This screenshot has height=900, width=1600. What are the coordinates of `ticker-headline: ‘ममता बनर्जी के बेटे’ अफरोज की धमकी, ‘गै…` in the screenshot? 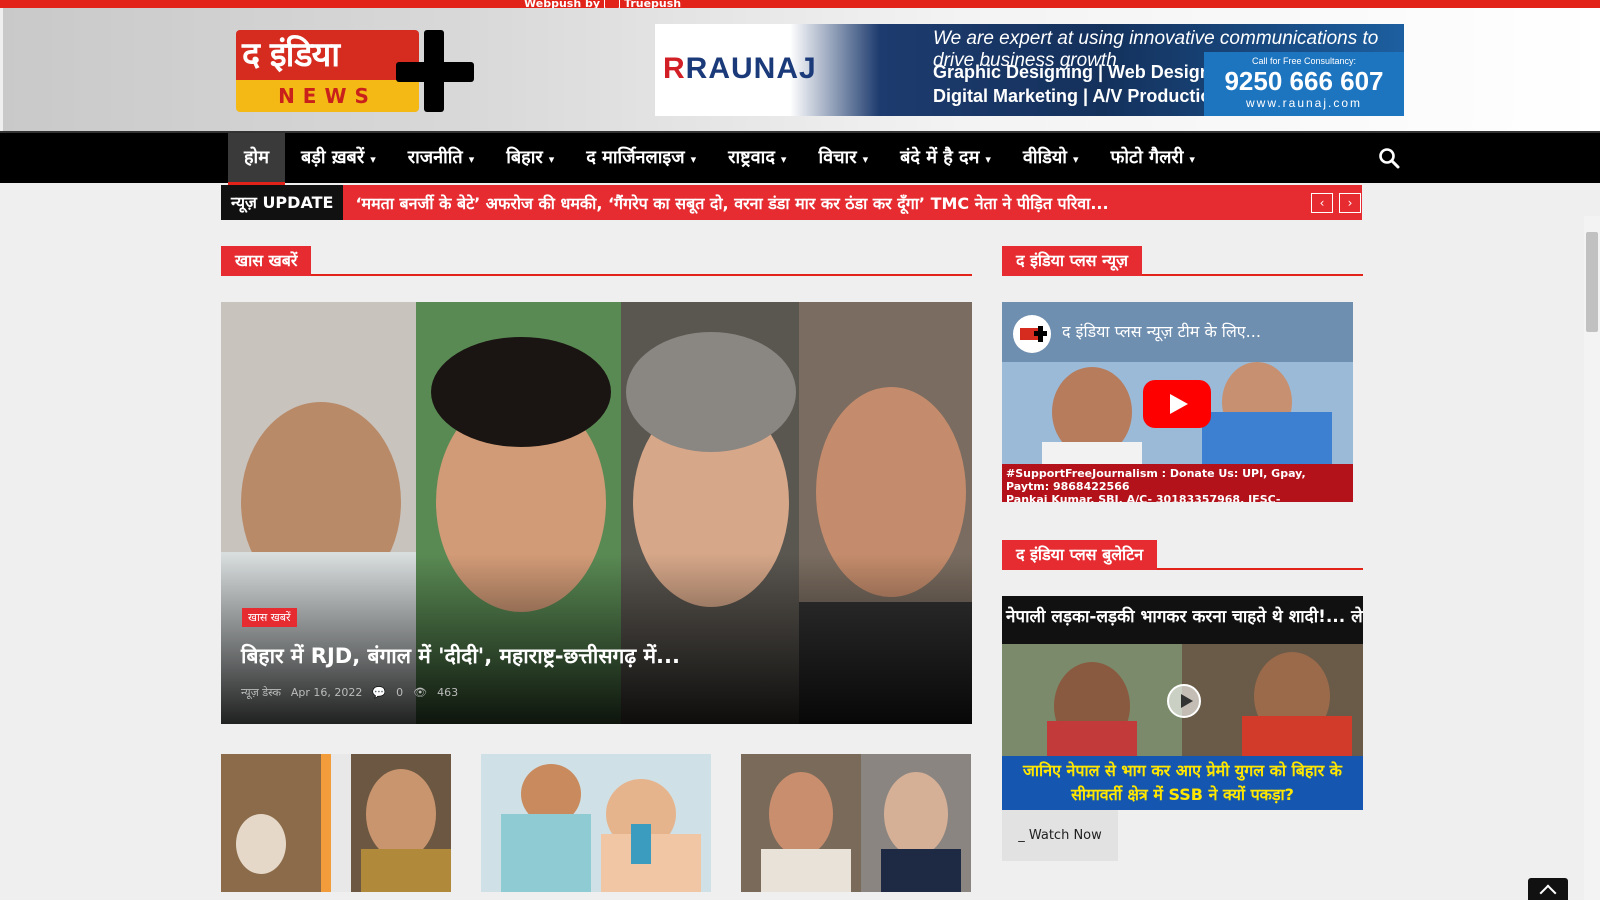 It's located at (810, 203).